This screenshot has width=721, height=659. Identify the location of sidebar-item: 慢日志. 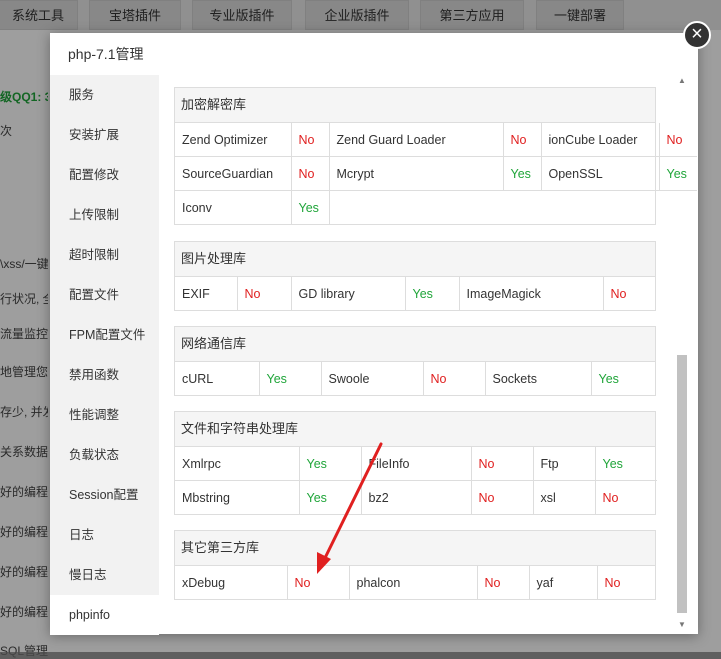
(104, 575).